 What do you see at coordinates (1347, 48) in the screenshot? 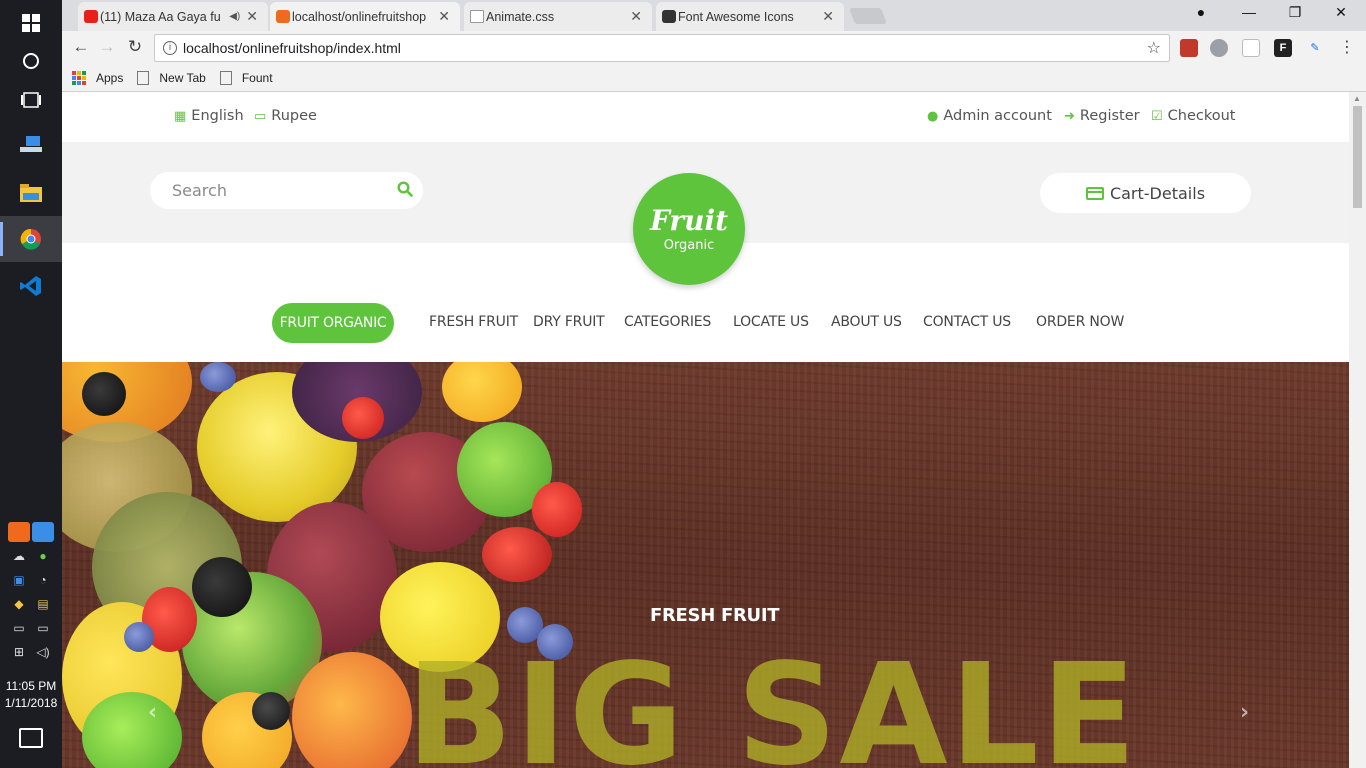
I see `chrome-menu-icon: ⋮` at bounding box center [1347, 48].